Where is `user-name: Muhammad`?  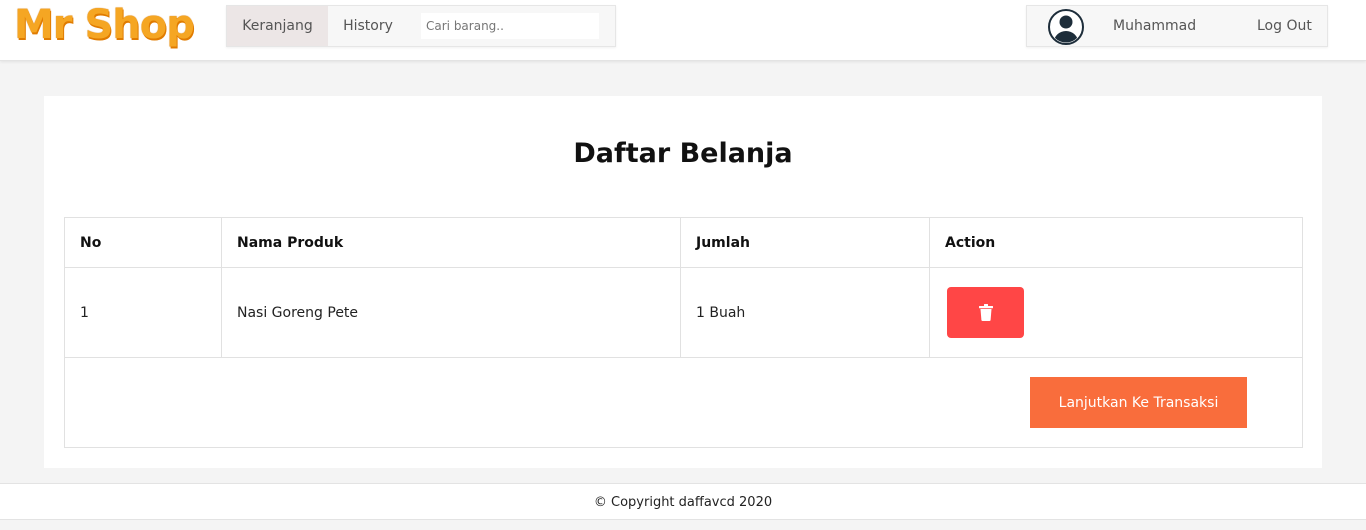
user-name: Muhammad is located at coordinates (1154, 26).